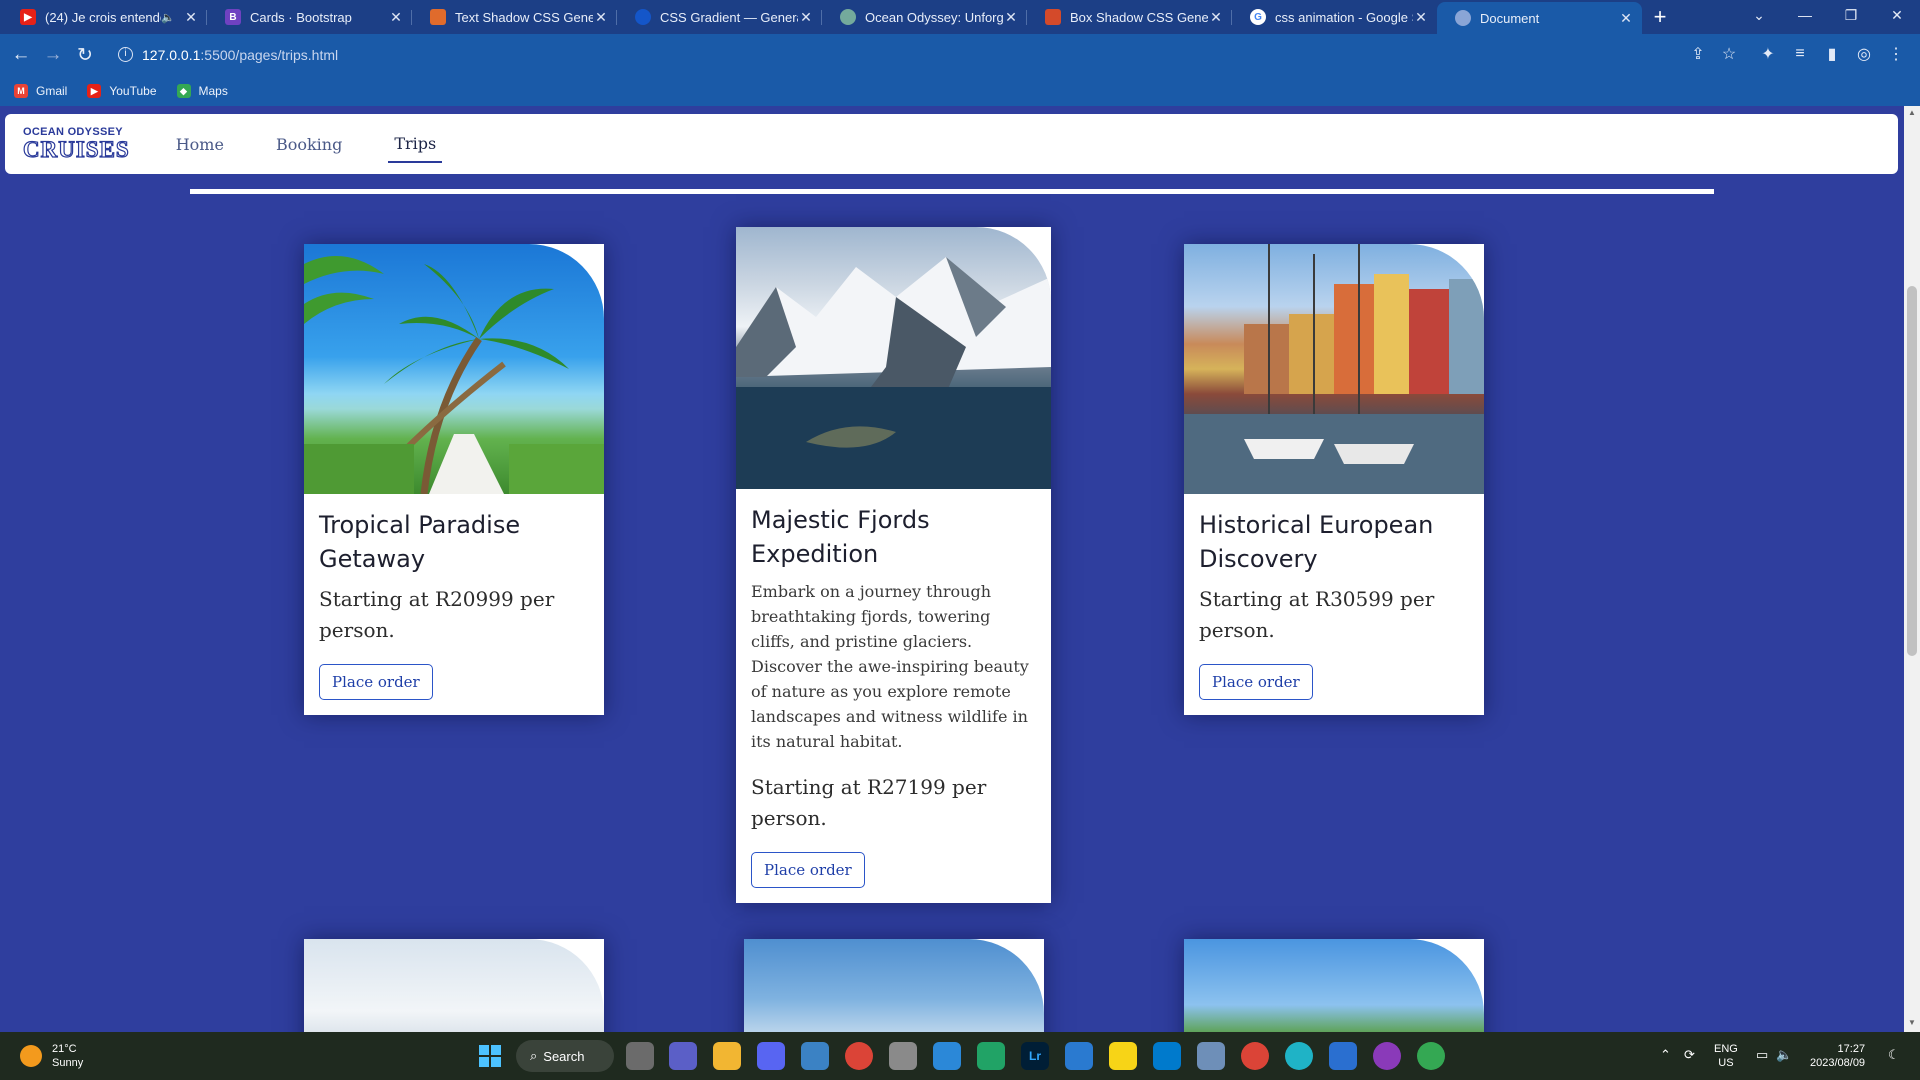 This screenshot has height=1080, width=1920. Describe the element at coordinates (1864, 54) in the screenshot. I see `profile-icon: ◎` at that location.